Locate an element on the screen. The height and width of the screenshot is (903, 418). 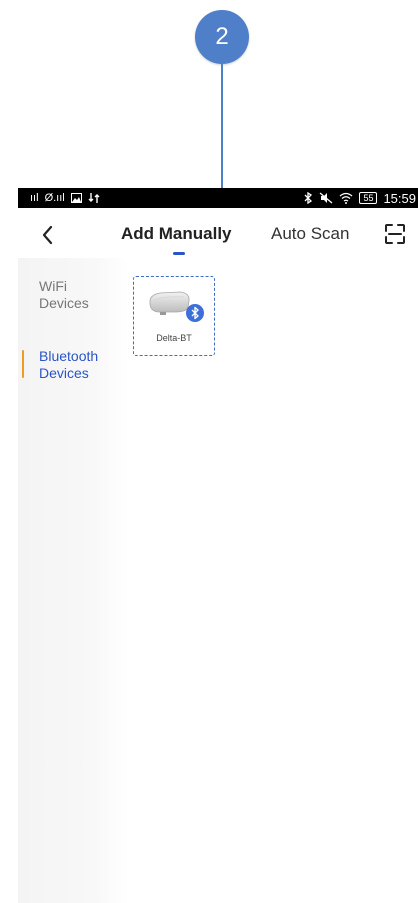
status-right: 55 15:59 is located at coordinates (360, 198).